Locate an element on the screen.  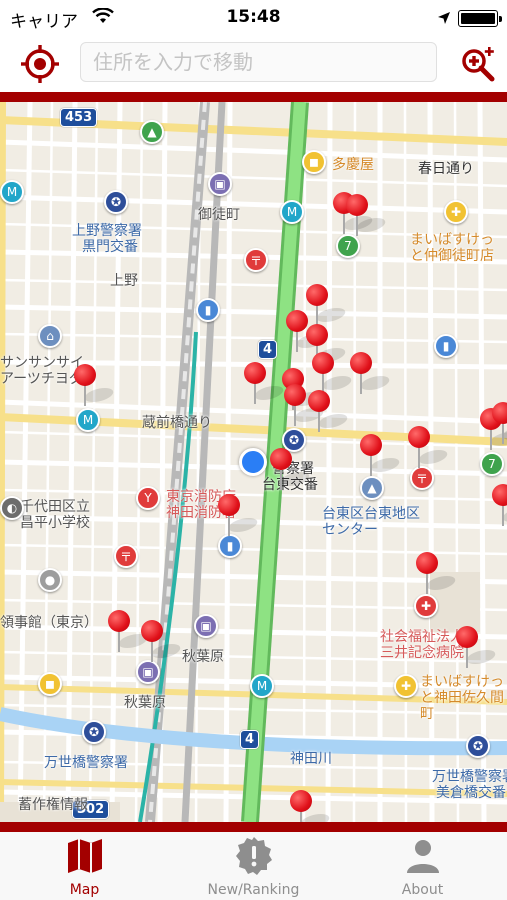
magnifier-plus-icon is located at coordinates (478, 64).